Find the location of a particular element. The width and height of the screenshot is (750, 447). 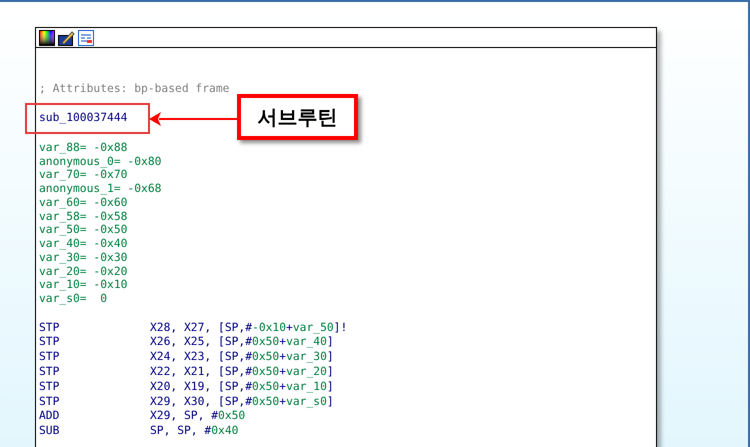

comment-text: ; Attributes: bp-based frame is located at coordinates (134, 89).